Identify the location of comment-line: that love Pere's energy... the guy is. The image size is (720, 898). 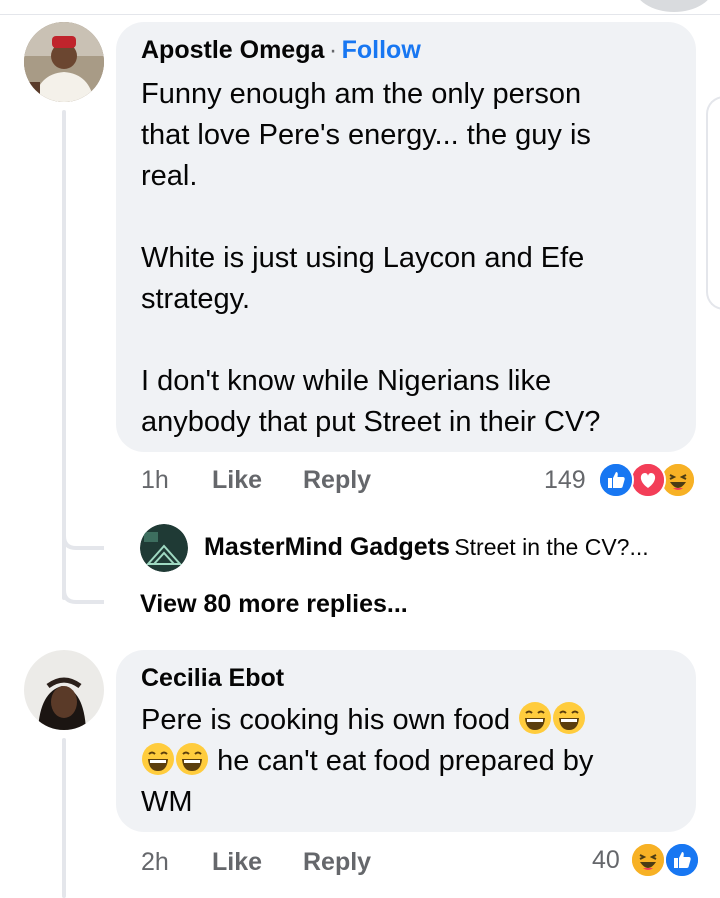
(366, 135).